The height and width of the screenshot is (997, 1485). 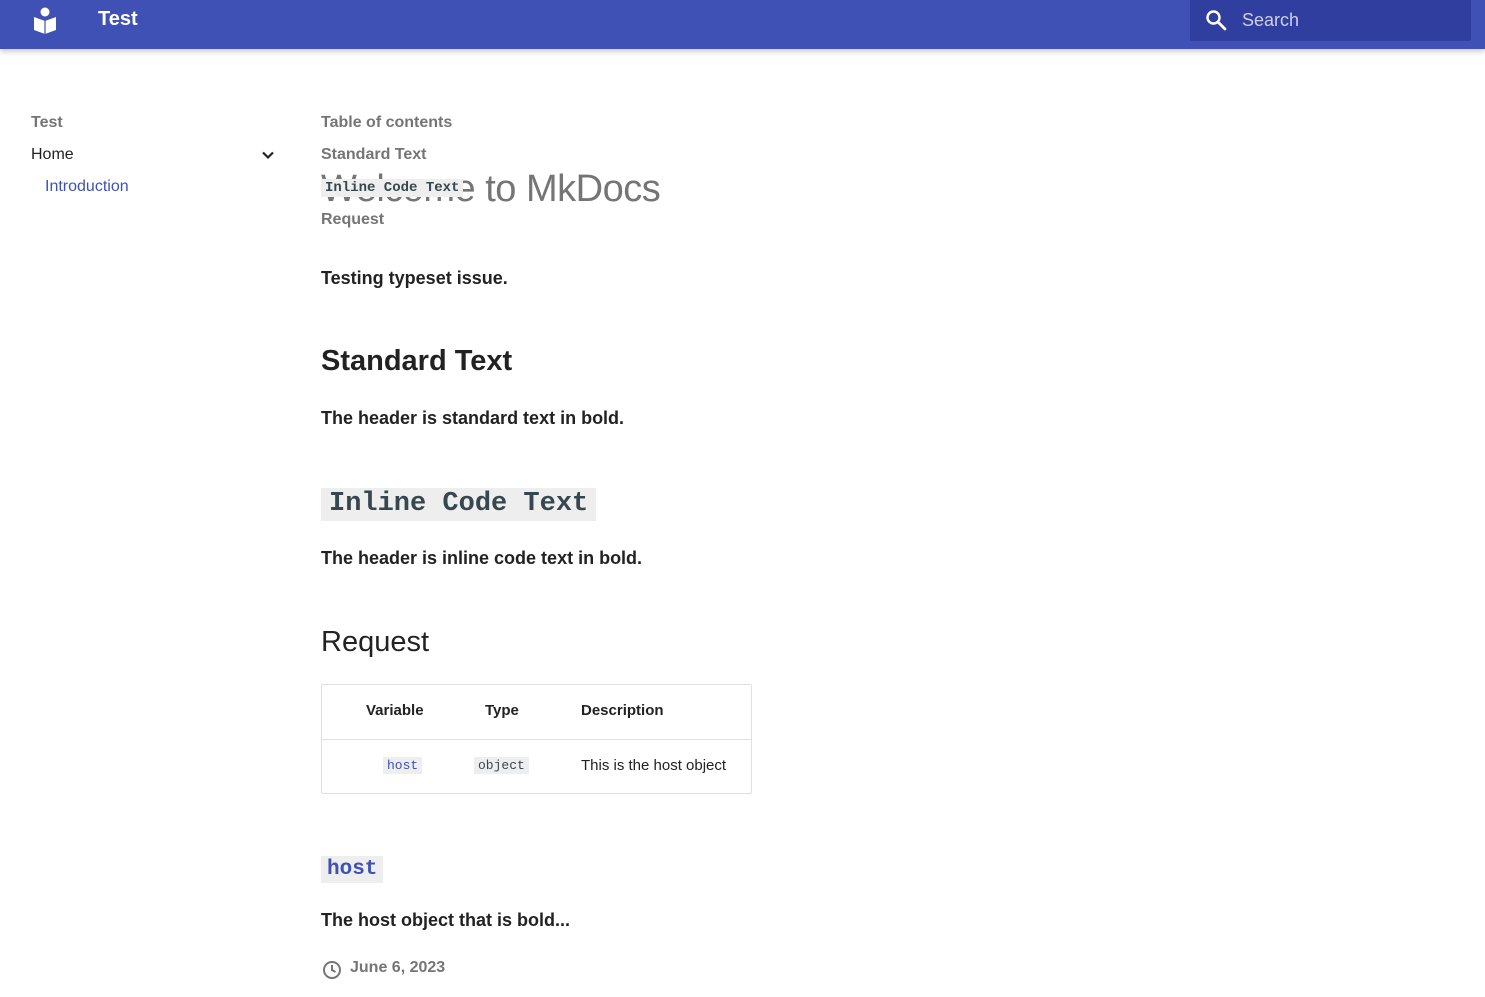 I want to click on top-header-bar: Test, so click(x=742, y=24).